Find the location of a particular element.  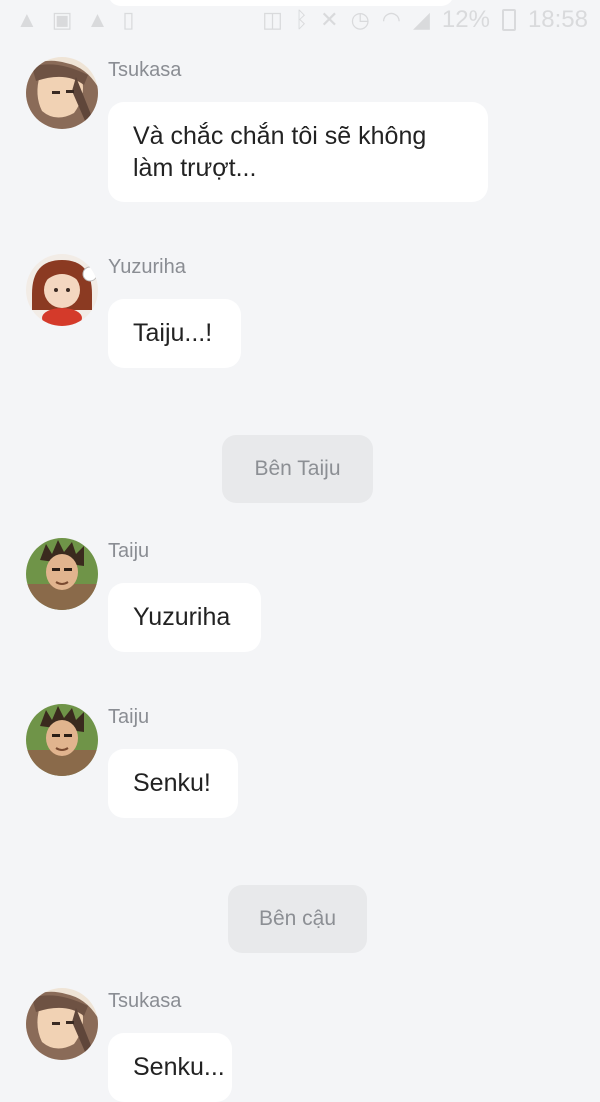

scene-divider: Bên Taiju is located at coordinates (297, 469).